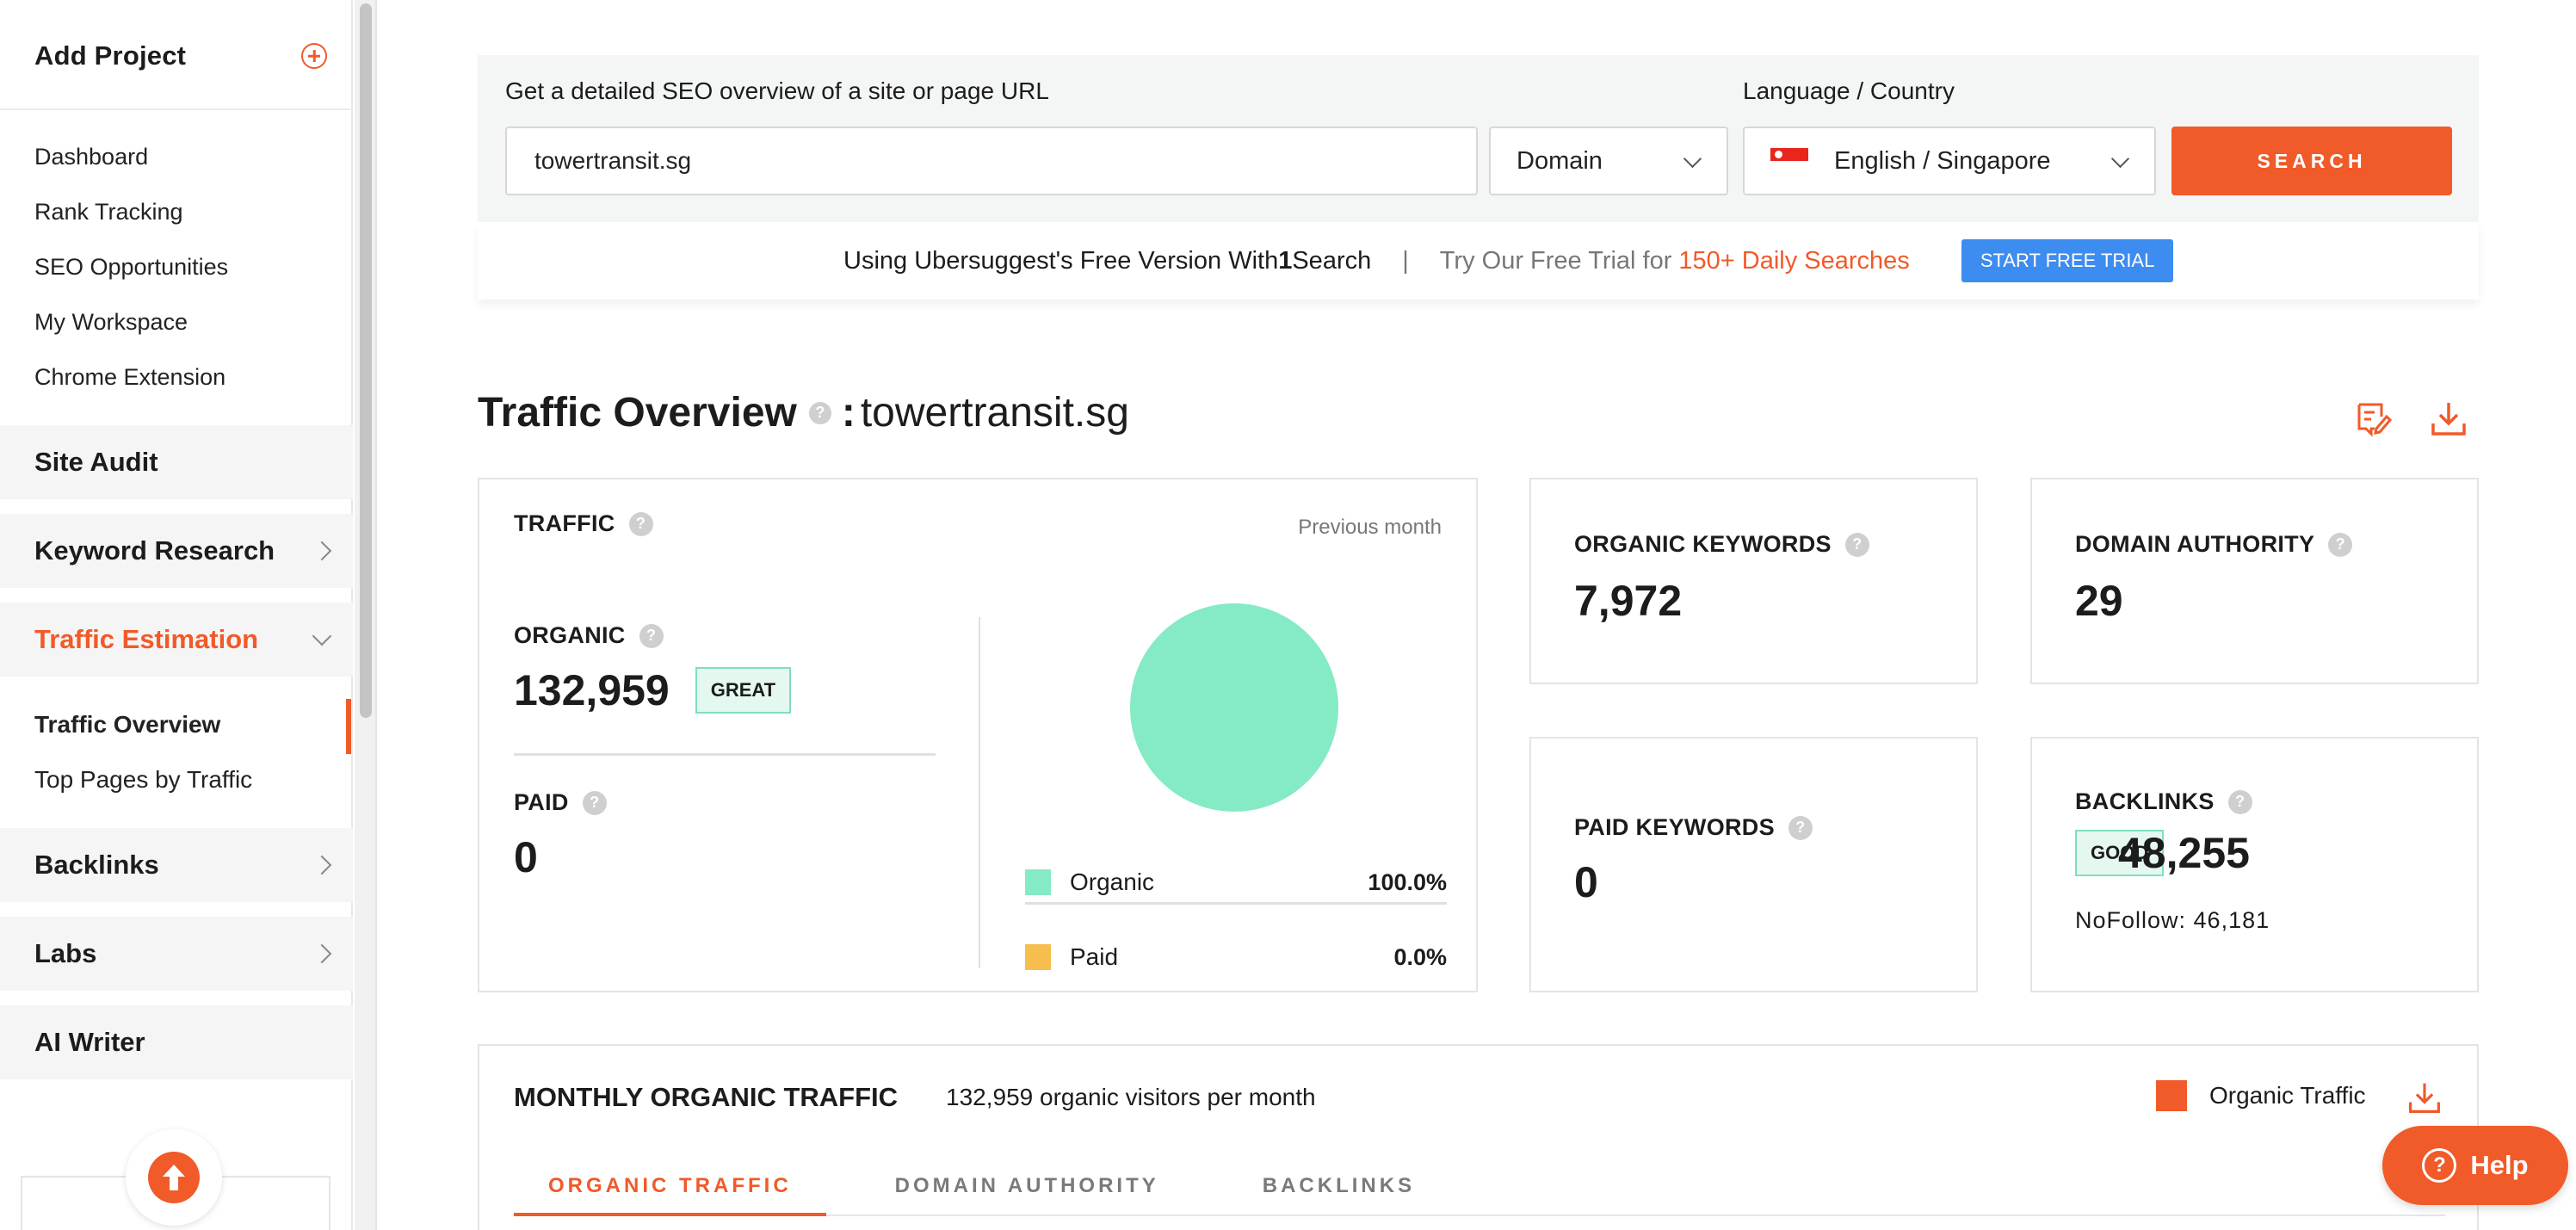  What do you see at coordinates (2439, 1166) in the screenshot?
I see `help-question-icon: ?` at bounding box center [2439, 1166].